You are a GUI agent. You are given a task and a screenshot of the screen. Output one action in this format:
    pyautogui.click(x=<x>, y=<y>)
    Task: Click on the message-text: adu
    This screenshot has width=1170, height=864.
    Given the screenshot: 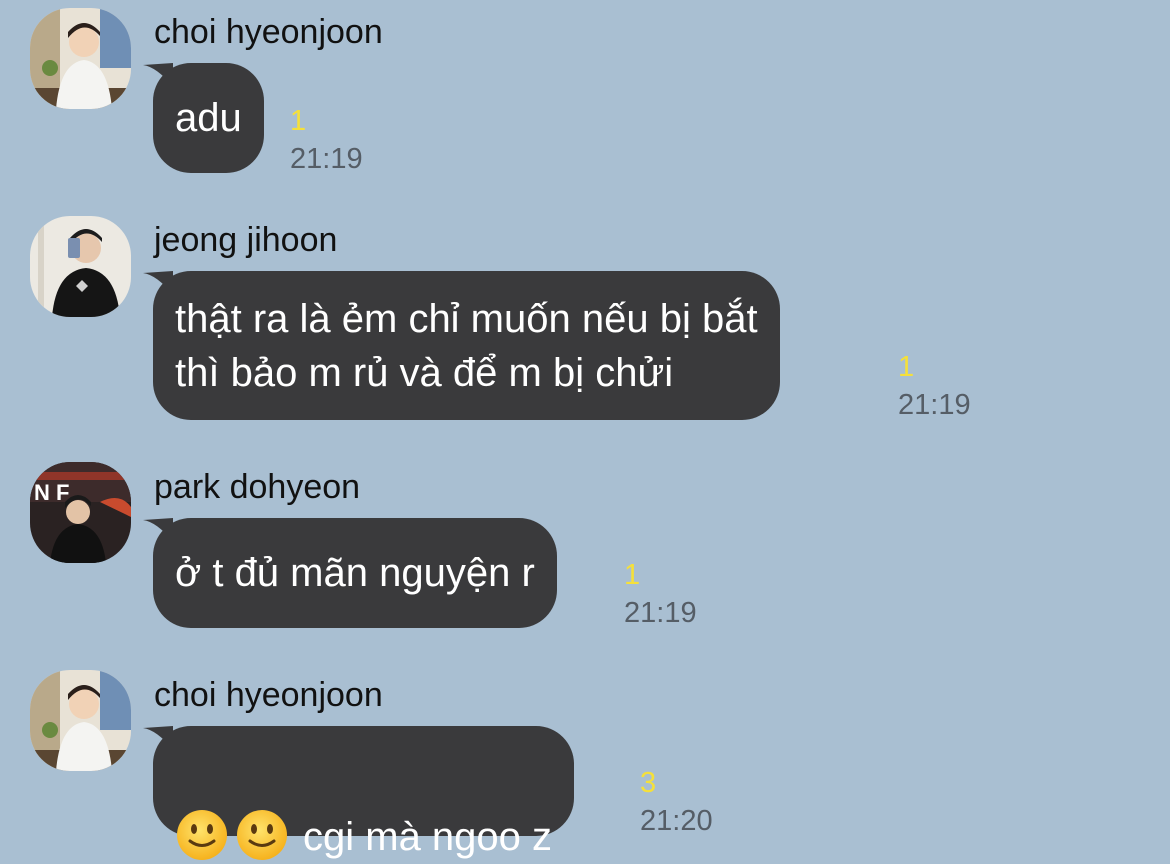 What is the action you would take?
    pyautogui.click(x=208, y=118)
    